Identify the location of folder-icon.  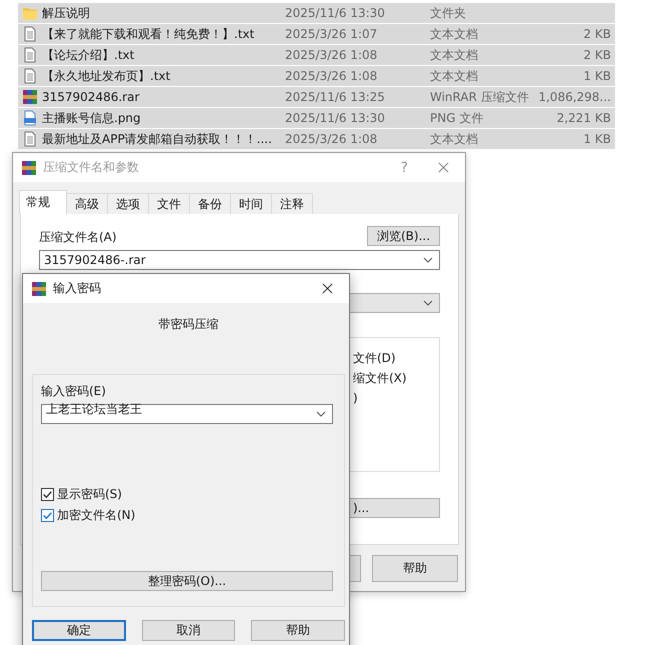
(30, 13).